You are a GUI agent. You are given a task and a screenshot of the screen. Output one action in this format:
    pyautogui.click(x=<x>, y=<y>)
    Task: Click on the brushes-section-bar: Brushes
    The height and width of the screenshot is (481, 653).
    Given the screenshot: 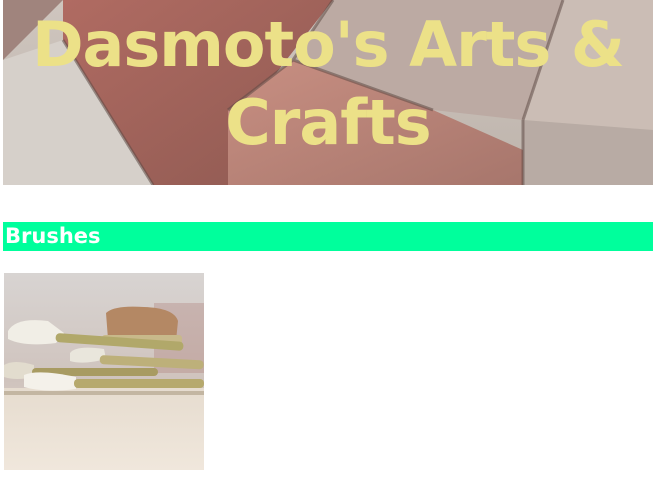 What is the action you would take?
    pyautogui.click(x=328, y=236)
    